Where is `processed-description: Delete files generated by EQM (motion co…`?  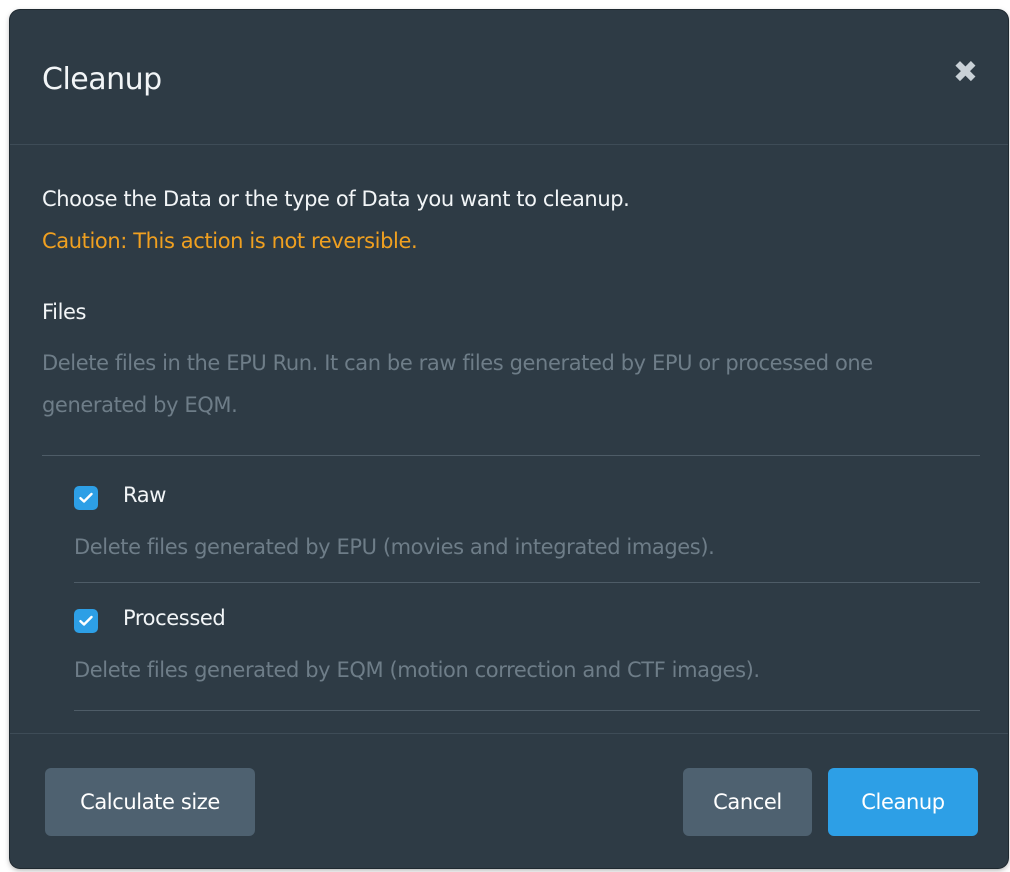 processed-description: Delete files generated by EQM (motion co… is located at coordinates (417, 670).